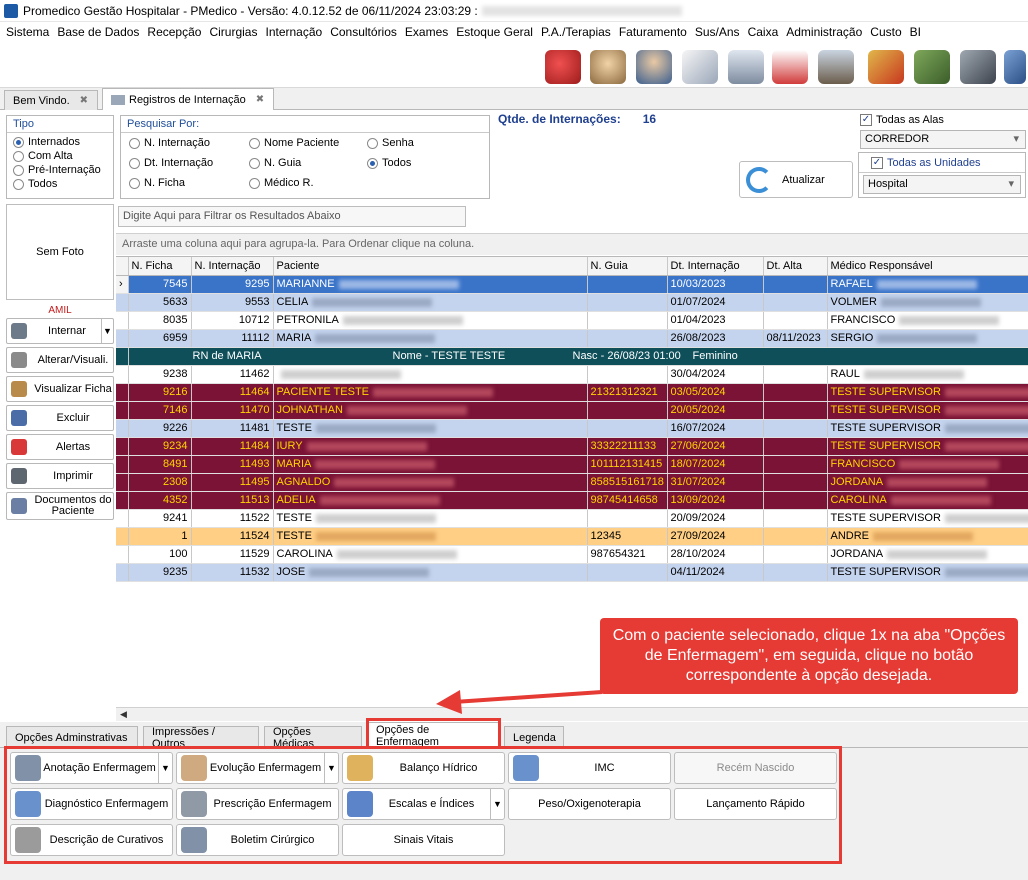 The image size is (1028, 880). I want to click on table-cell: 26/08/2023, so click(715, 338).